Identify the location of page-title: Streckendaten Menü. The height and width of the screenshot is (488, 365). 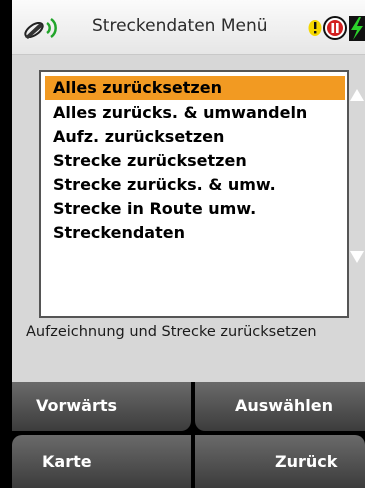
(180, 26).